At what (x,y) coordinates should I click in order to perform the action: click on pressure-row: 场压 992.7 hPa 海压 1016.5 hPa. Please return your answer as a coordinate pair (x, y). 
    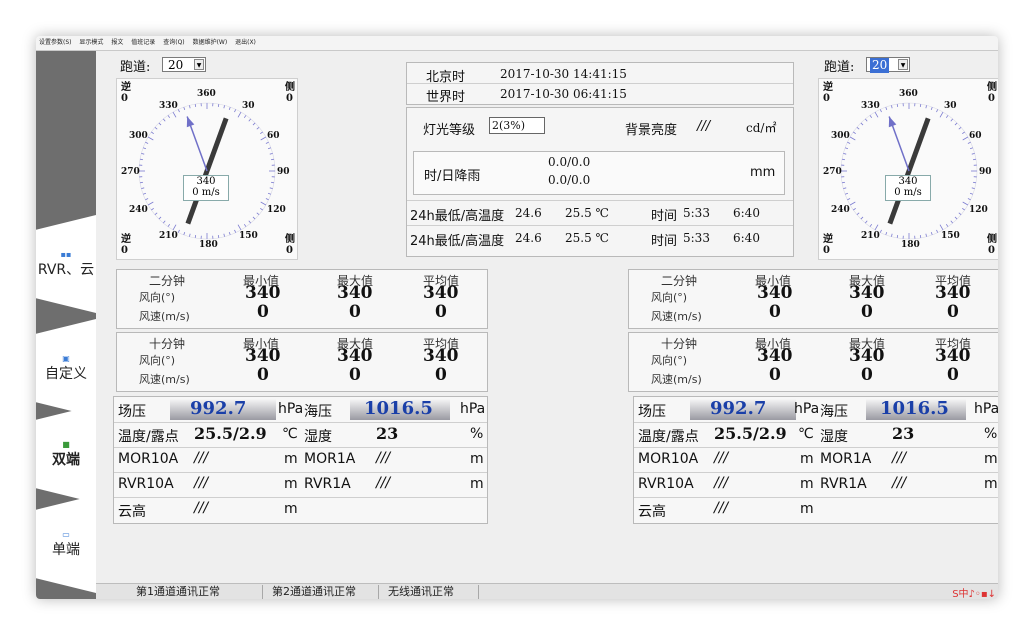
    Looking at the image, I should click on (300, 410).